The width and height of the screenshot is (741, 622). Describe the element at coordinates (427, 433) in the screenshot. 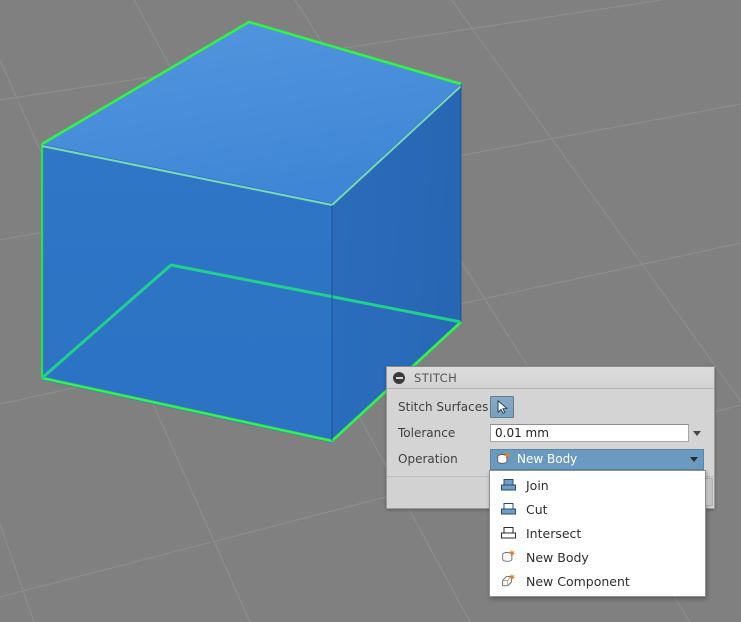

I see `tolerance-label: Tolerance` at that location.